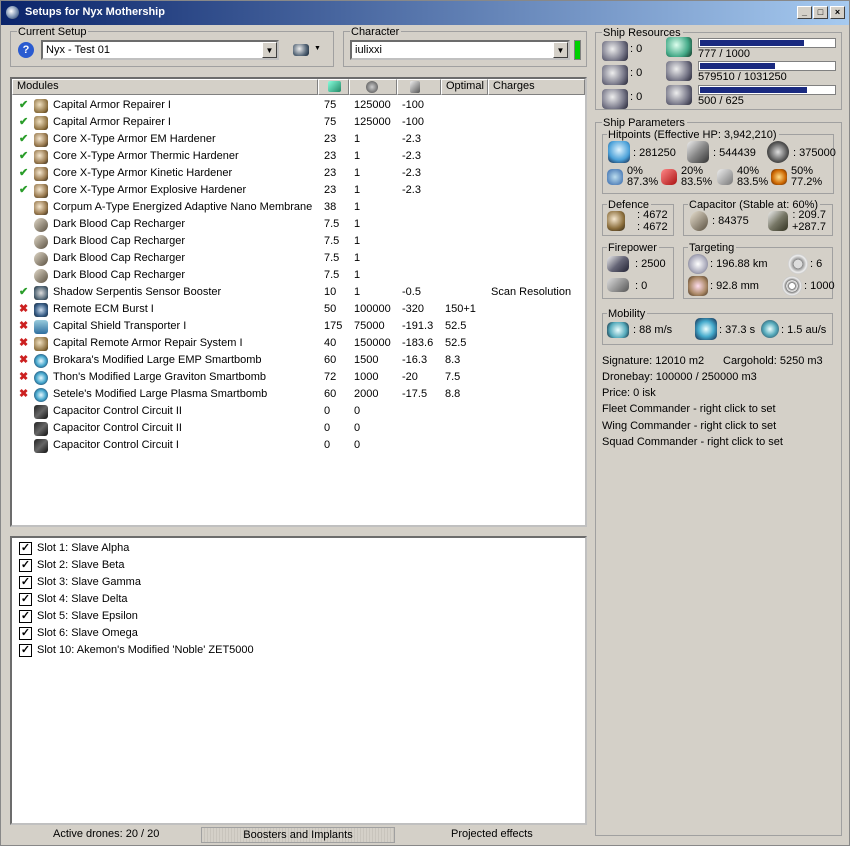 The image size is (850, 846). Describe the element at coordinates (160, 50) in the screenshot. I see `setup-select: Nyx - Test 01 ▼` at that location.